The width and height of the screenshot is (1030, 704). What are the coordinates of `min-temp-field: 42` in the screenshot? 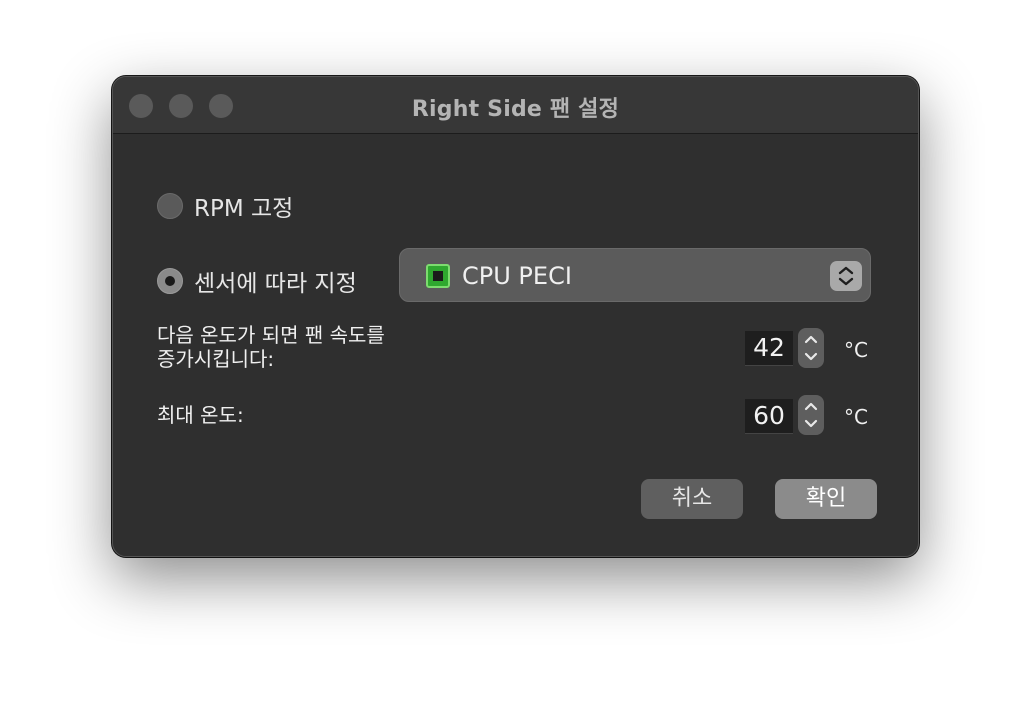 It's located at (769, 348).